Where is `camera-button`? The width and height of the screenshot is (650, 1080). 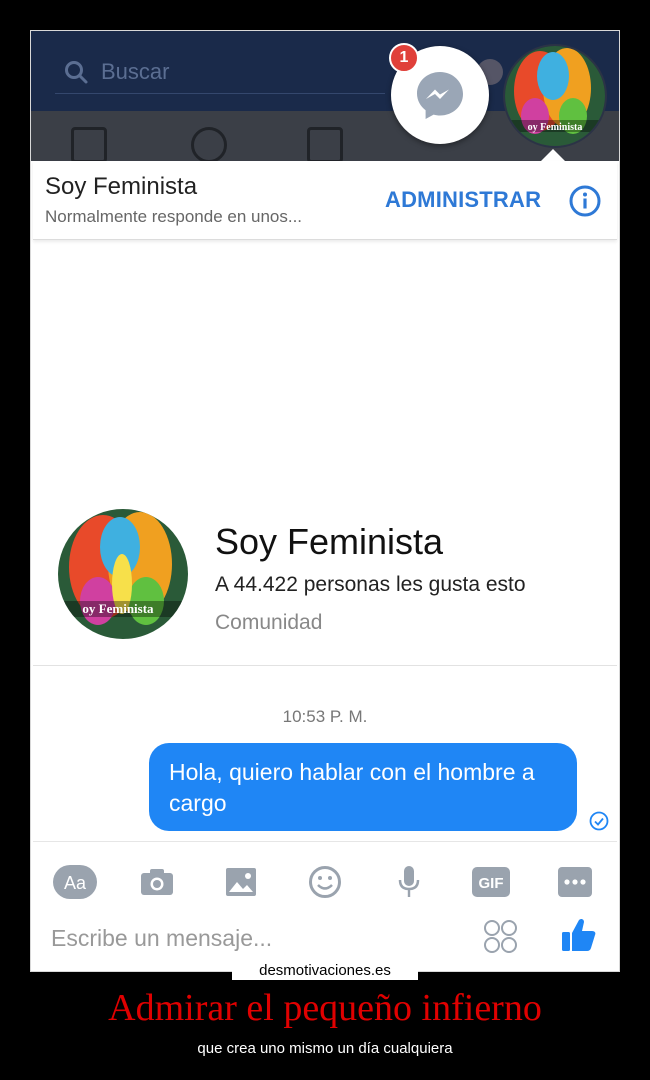 camera-button is located at coordinates (157, 882).